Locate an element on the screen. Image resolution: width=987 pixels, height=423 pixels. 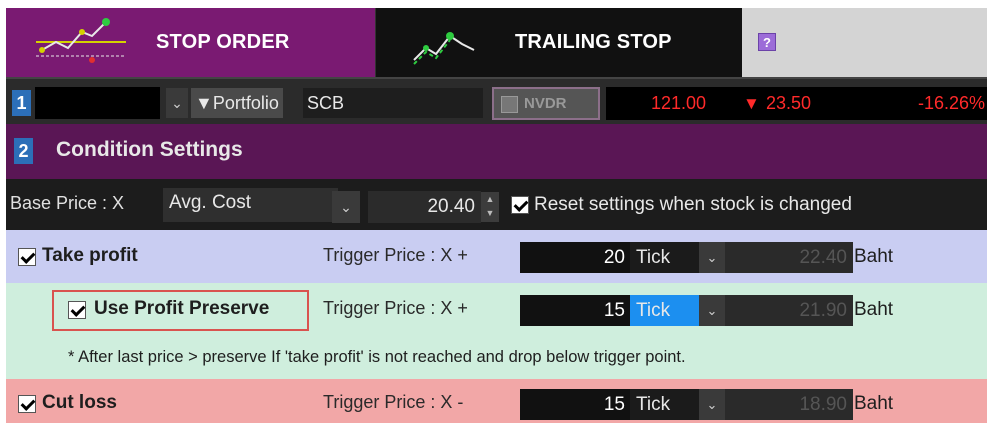
take-profit-currency: Baht is located at coordinates (874, 256).